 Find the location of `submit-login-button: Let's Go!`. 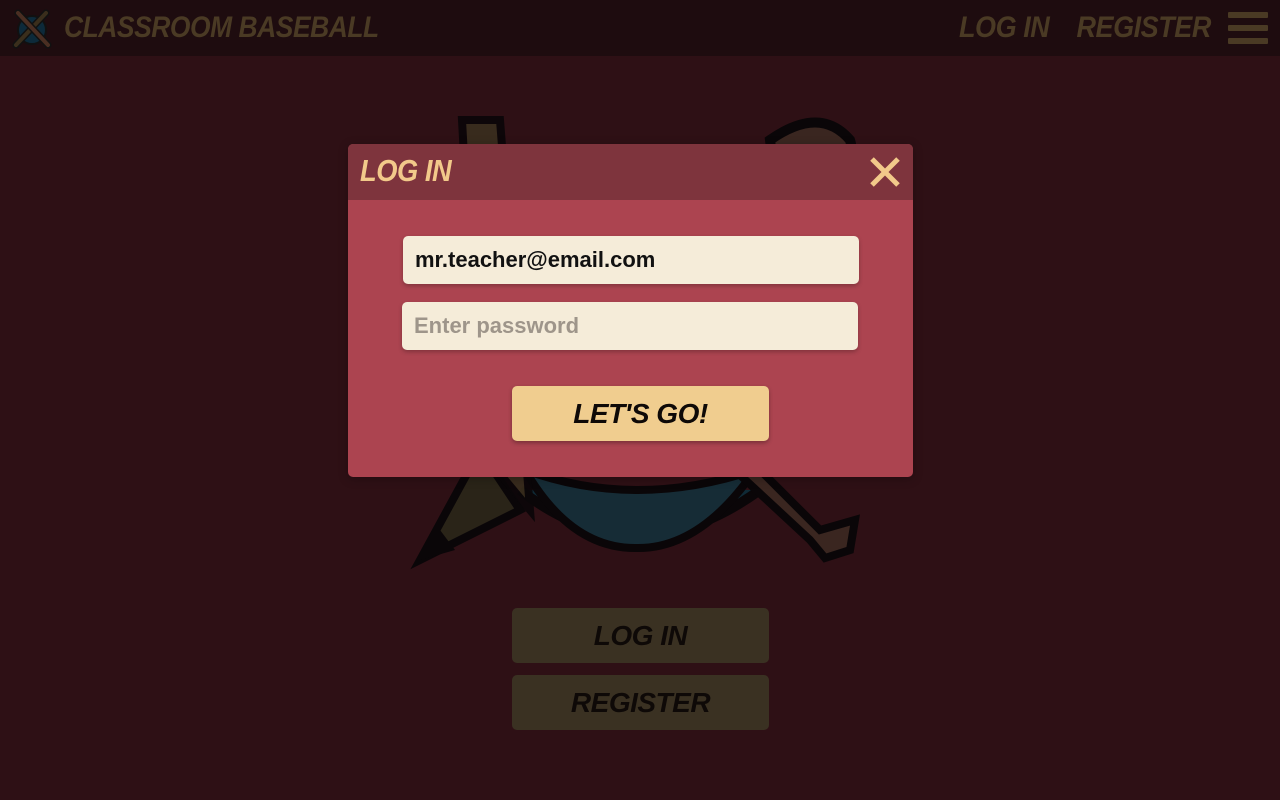

submit-login-button: Let's Go! is located at coordinates (640, 413).